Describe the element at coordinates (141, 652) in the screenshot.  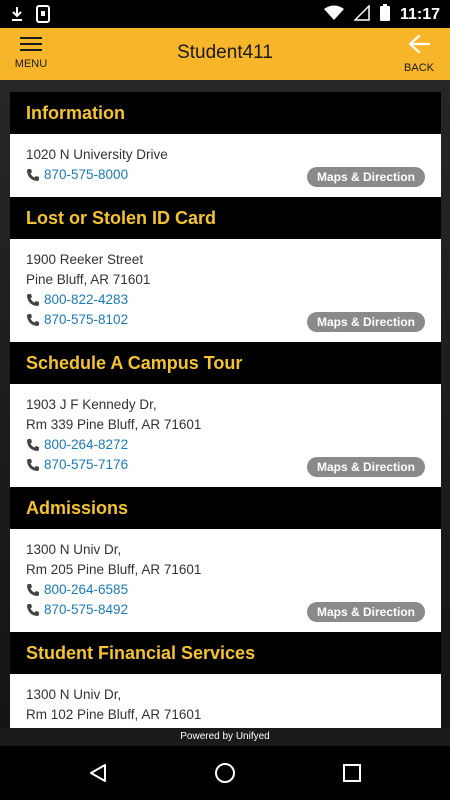
I see `section-title: Student Financial Services` at that location.